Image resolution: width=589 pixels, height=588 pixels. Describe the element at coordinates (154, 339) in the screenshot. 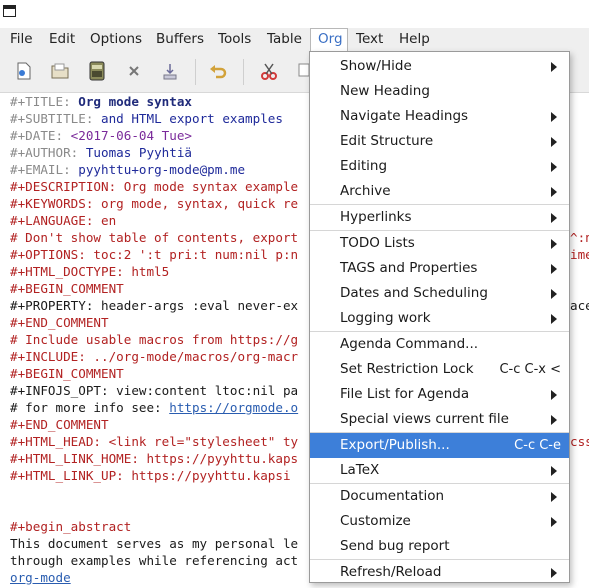

I see `editor-line: # Include usable macros from https://g` at that location.